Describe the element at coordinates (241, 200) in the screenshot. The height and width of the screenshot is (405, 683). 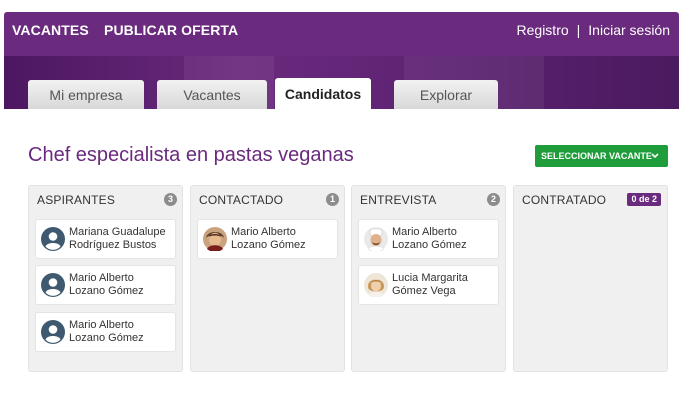
I see `column-title: CONTACTADO` at that location.